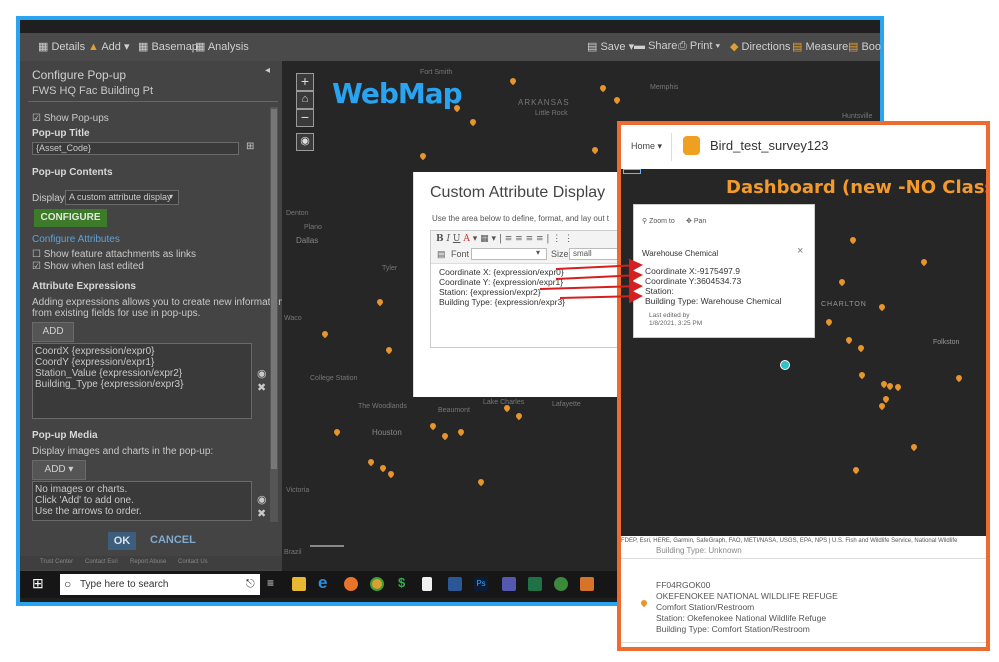 Image resolution: width=999 pixels, height=662 pixels. Describe the element at coordinates (509, 584) in the screenshot. I see `teams-icon` at that location.